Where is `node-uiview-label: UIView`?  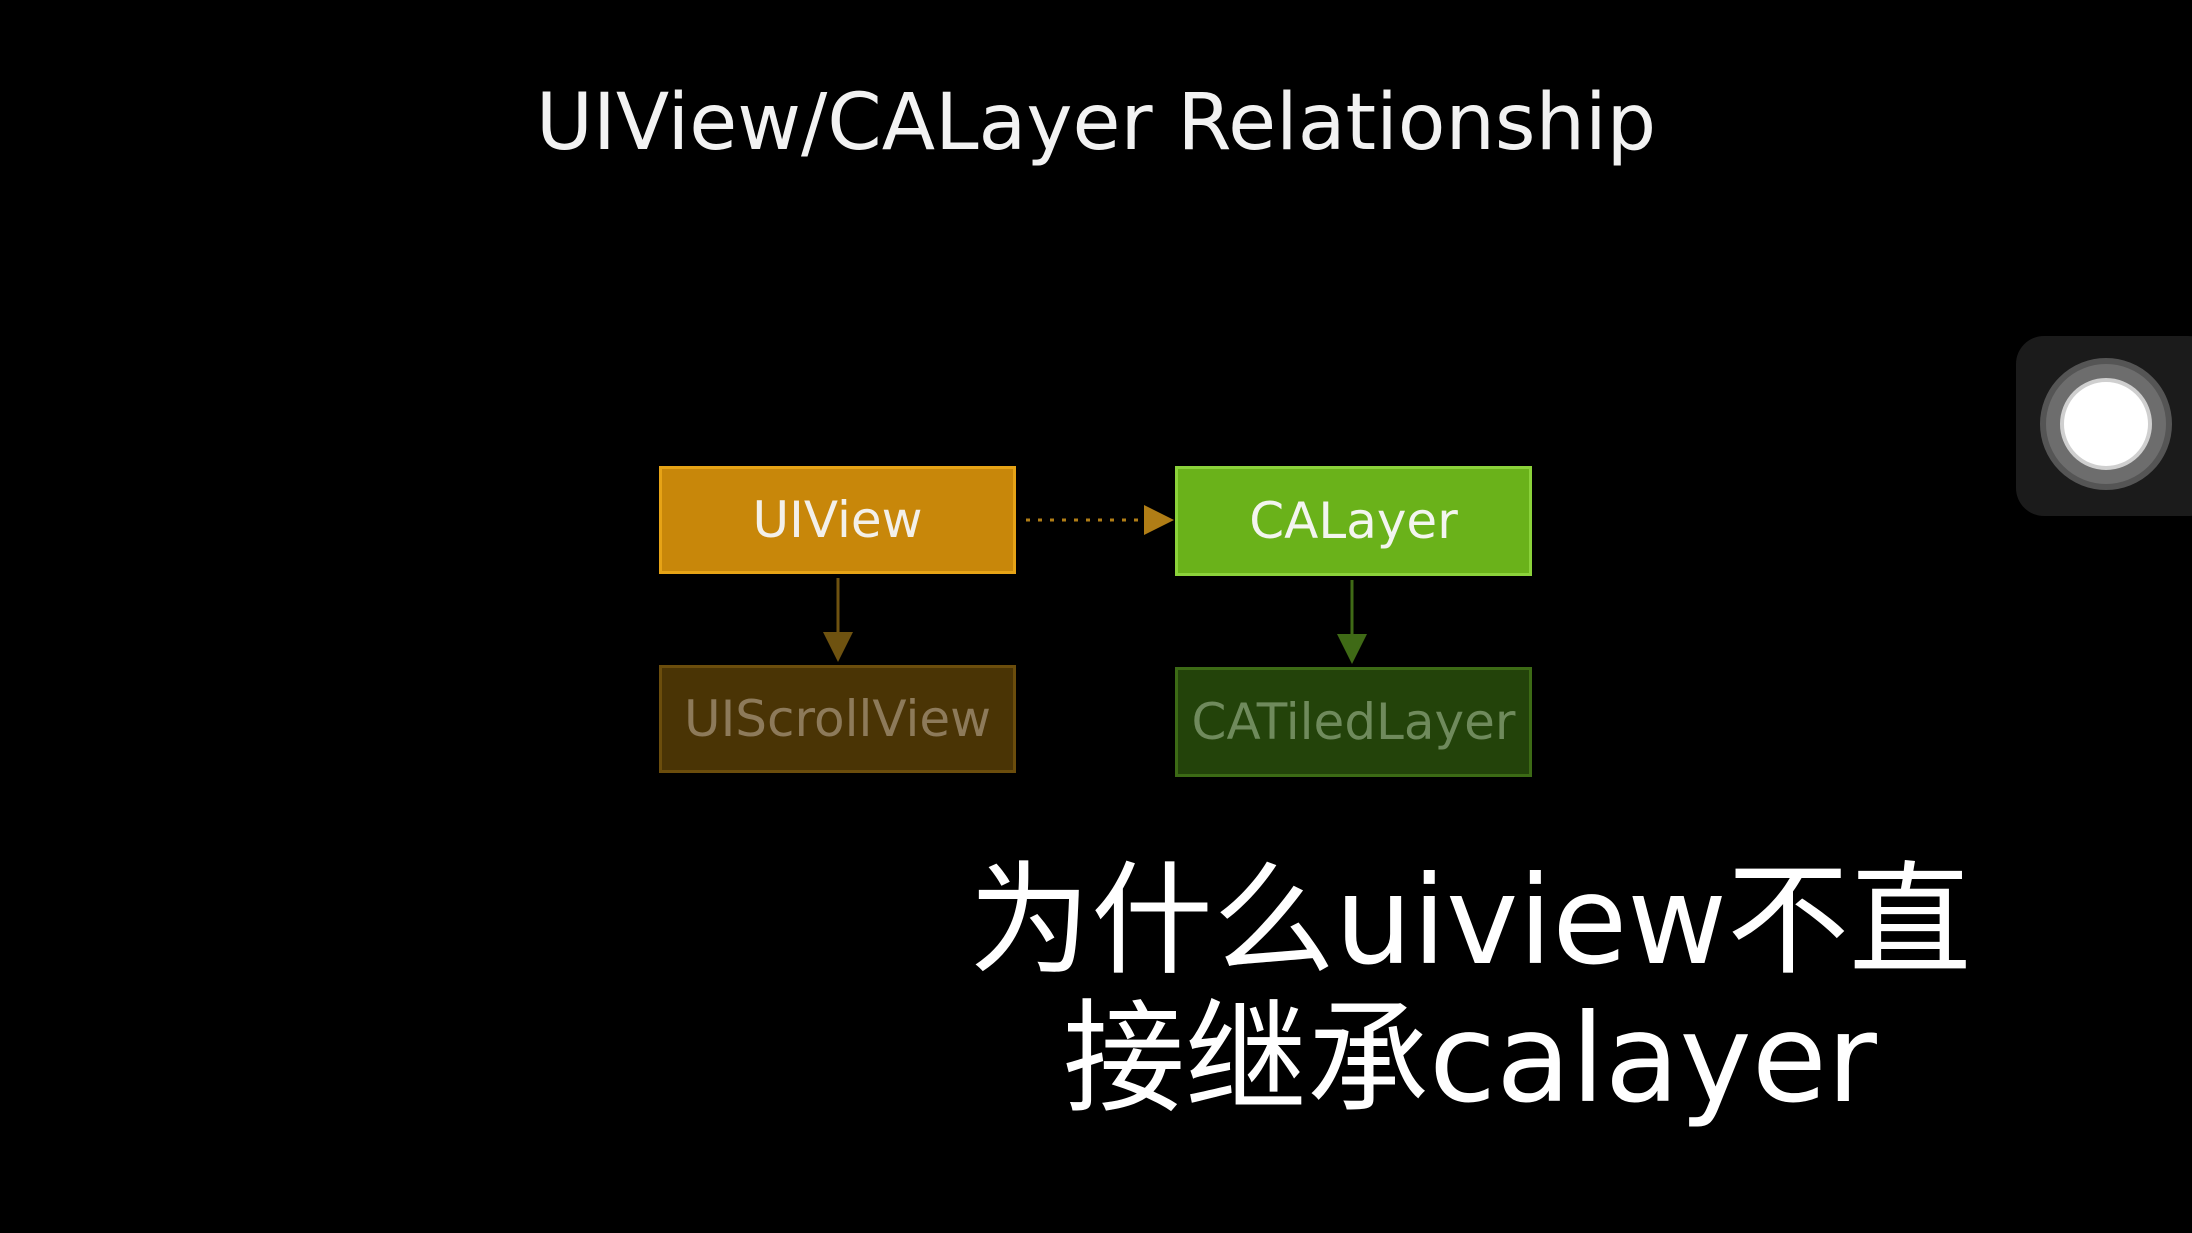
node-uiview-label: UIView is located at coordinates (837, 520).